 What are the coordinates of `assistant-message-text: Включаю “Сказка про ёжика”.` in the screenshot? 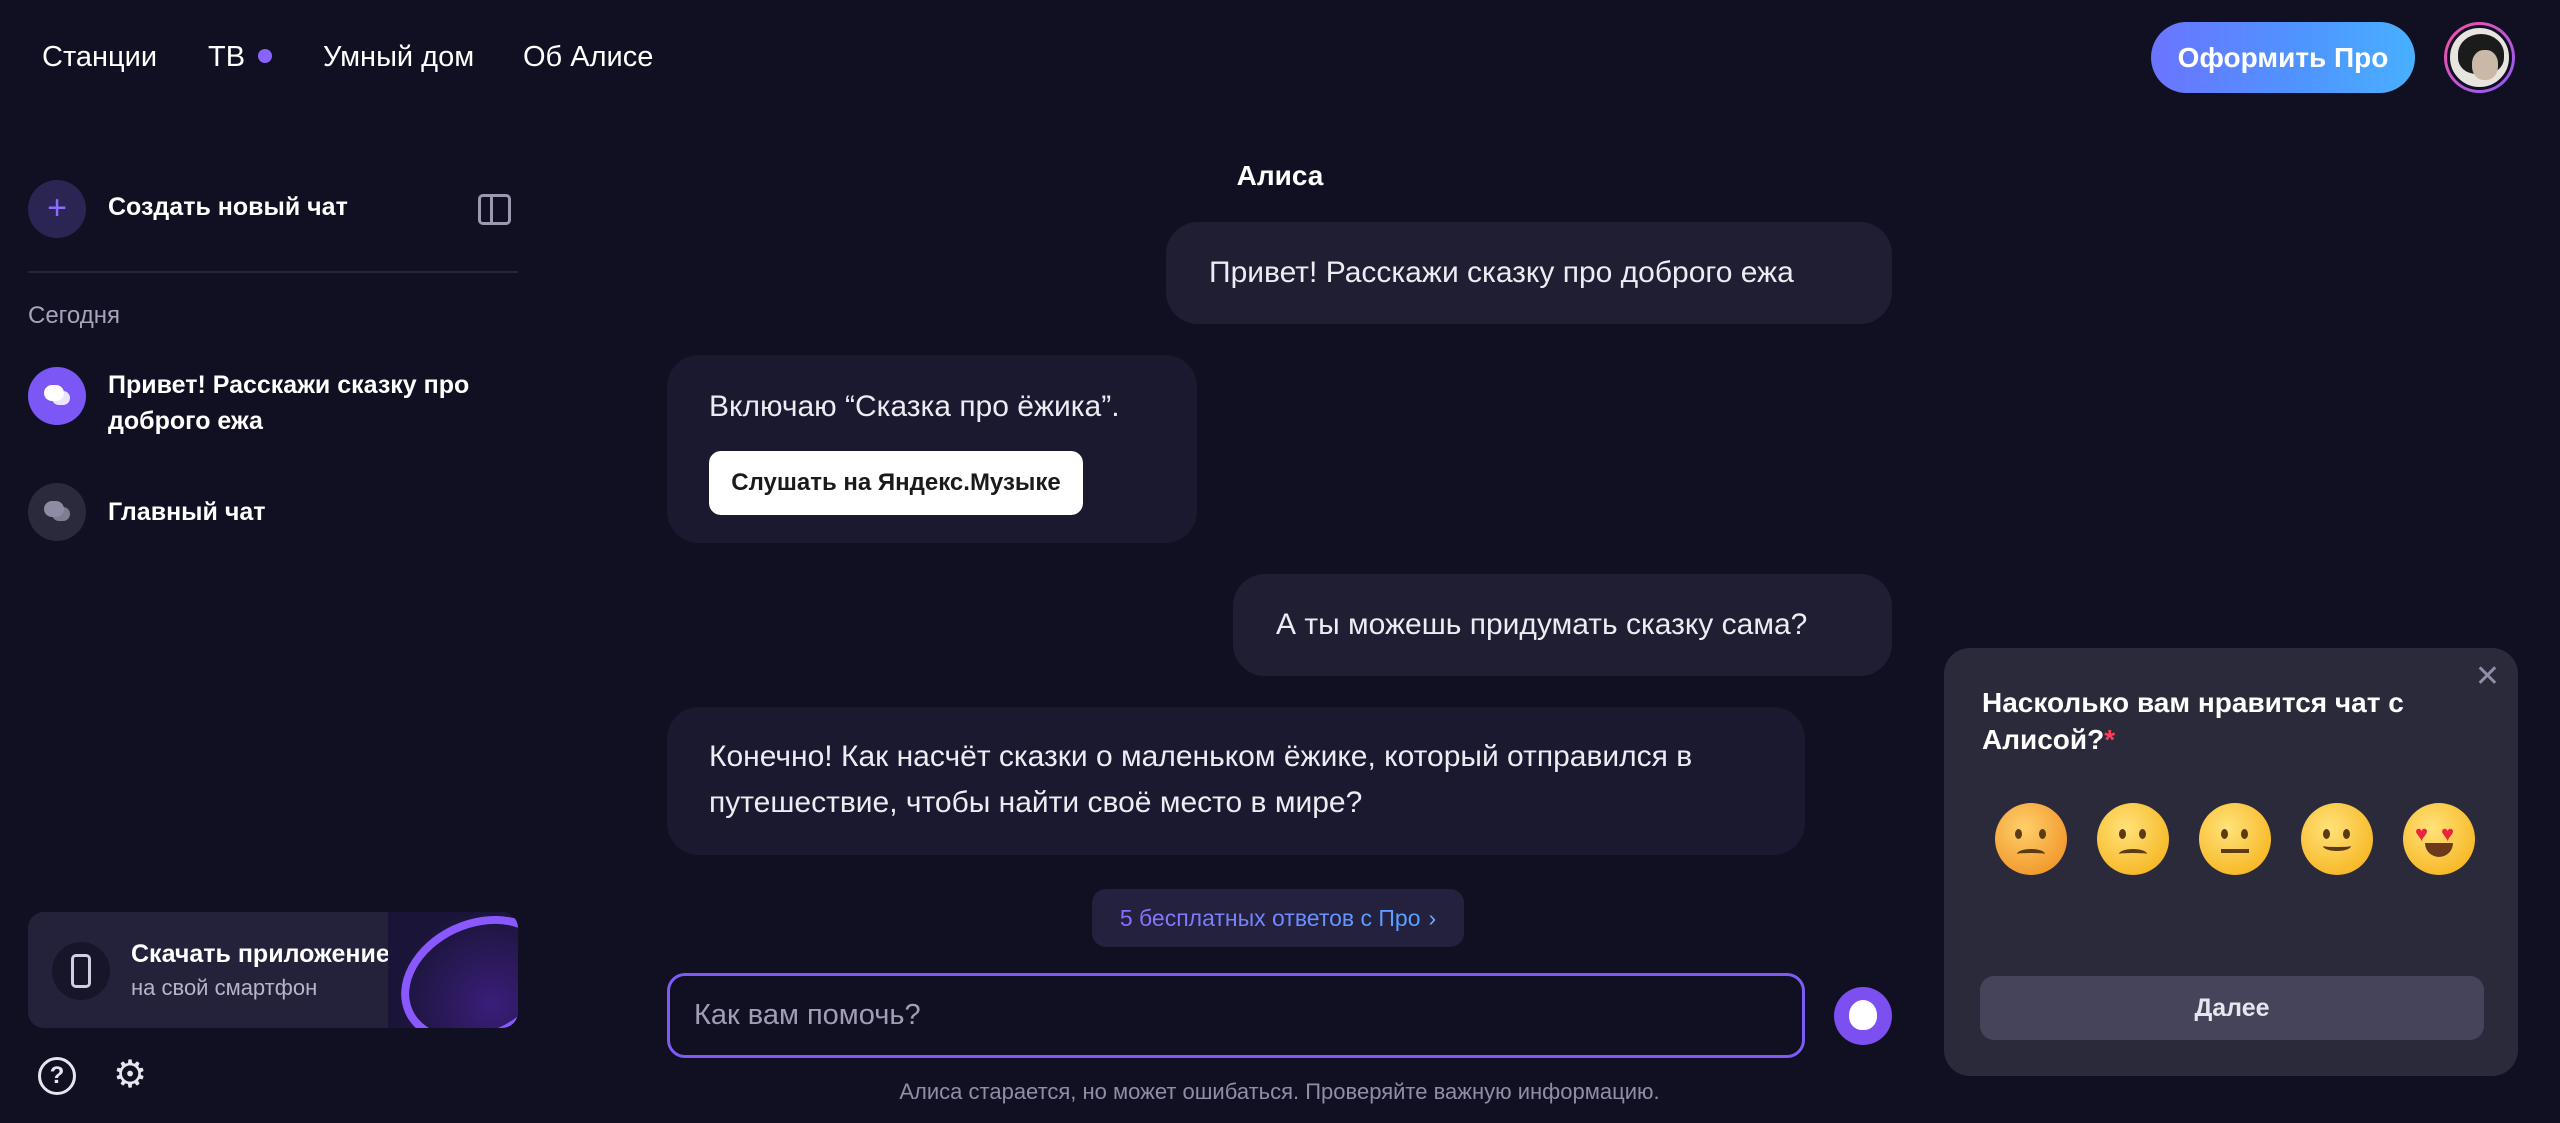 It's located at (914, 406).